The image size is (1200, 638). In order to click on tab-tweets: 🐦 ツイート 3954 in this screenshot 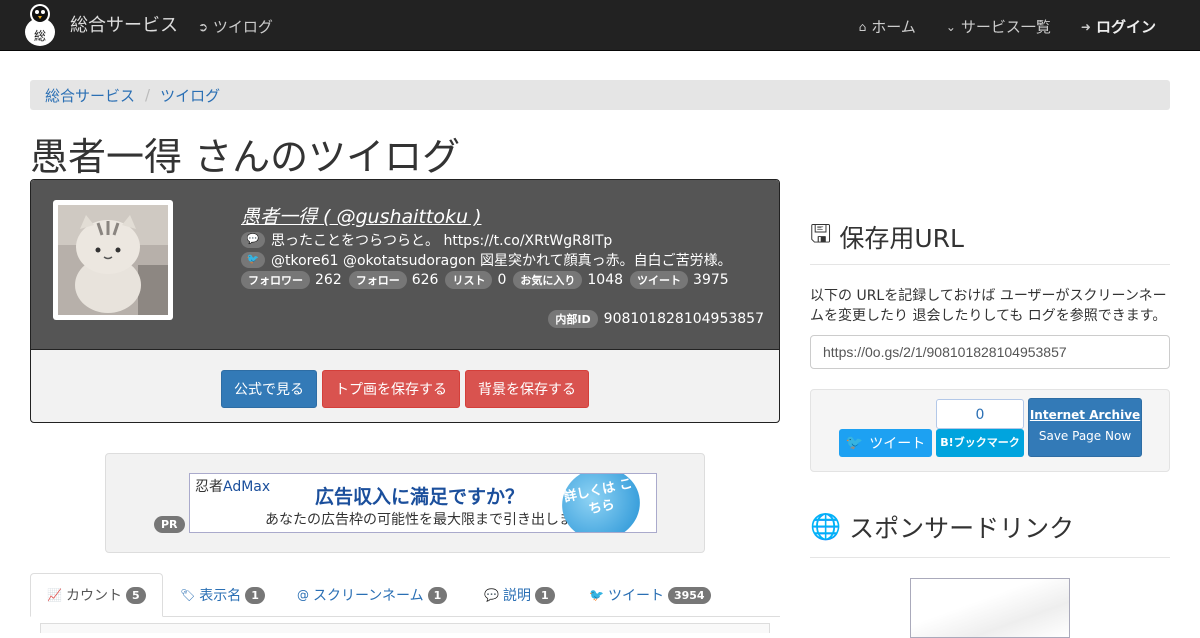, I will do `click(650, 595)`.